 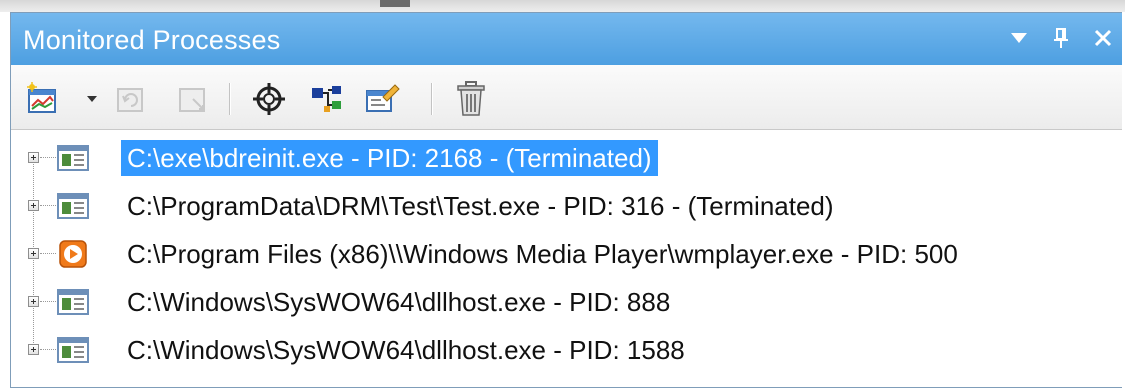 I want to click on properties-icon, so click(x=383, y=99).